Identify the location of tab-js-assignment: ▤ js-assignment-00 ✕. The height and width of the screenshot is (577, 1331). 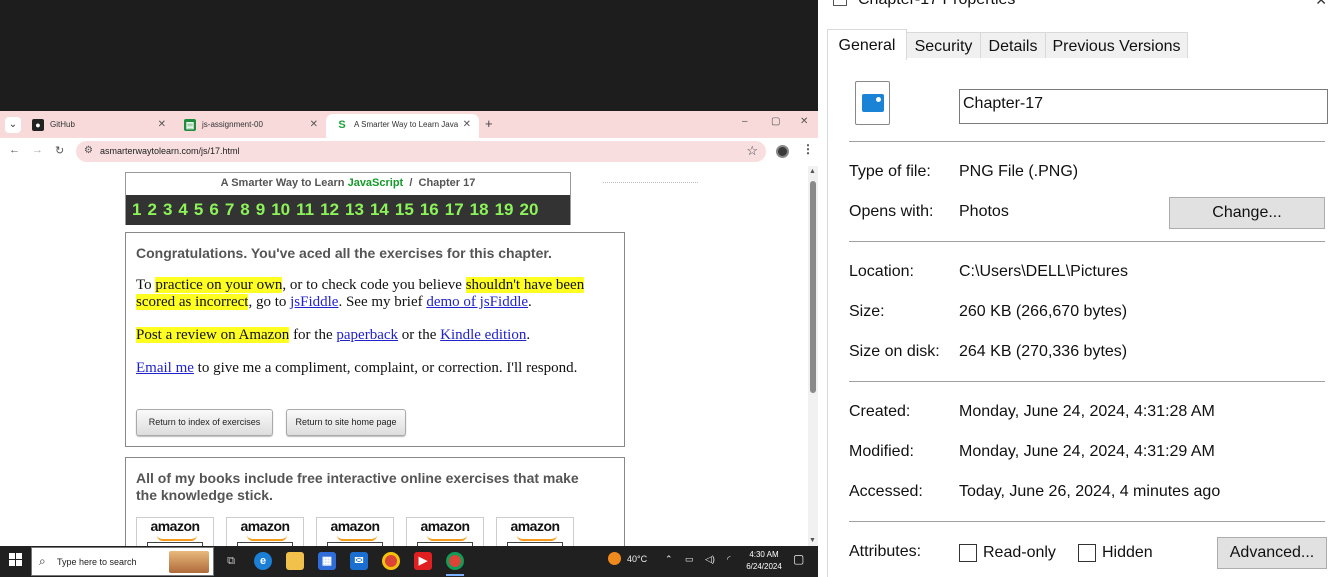
(250, 126).